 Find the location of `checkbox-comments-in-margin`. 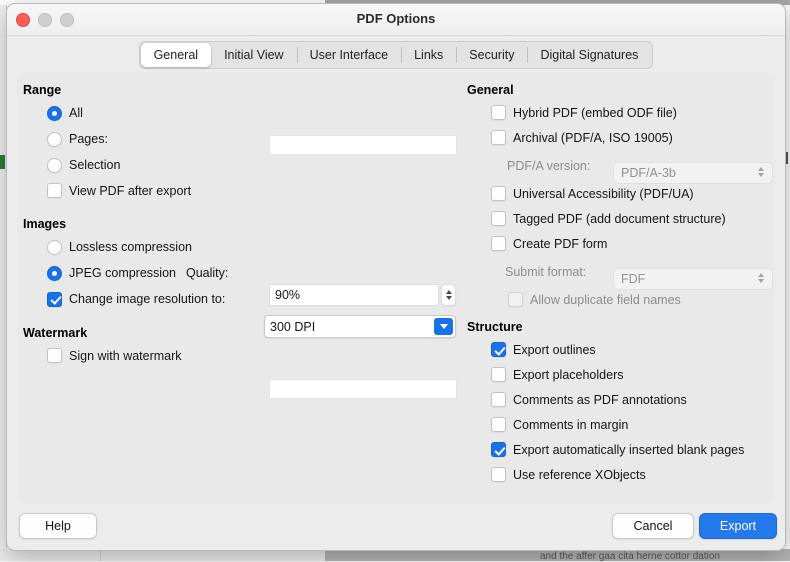

checkbox-comments-in-margin is located at coordinates (498, 424).